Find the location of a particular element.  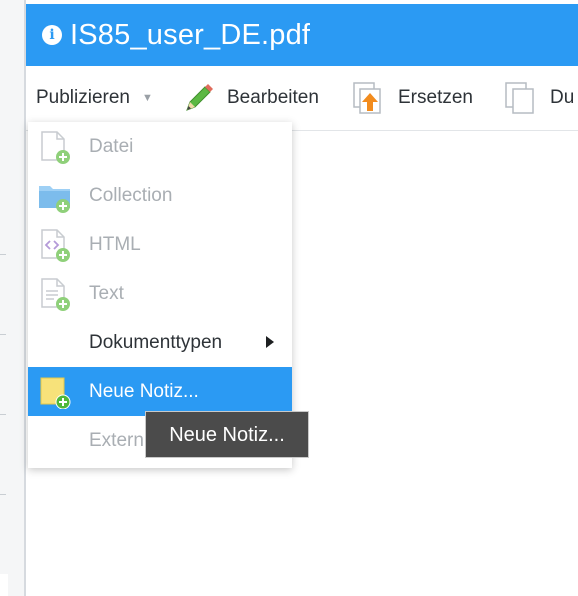

edit-label: Bearbeiten is located at coordinates (273, 97).